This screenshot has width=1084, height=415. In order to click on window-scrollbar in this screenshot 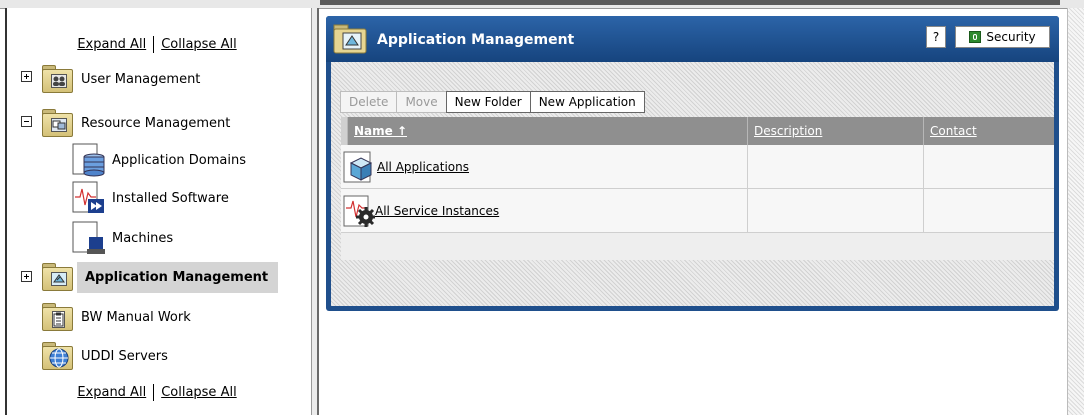, I will do `click(1075, 211)`.